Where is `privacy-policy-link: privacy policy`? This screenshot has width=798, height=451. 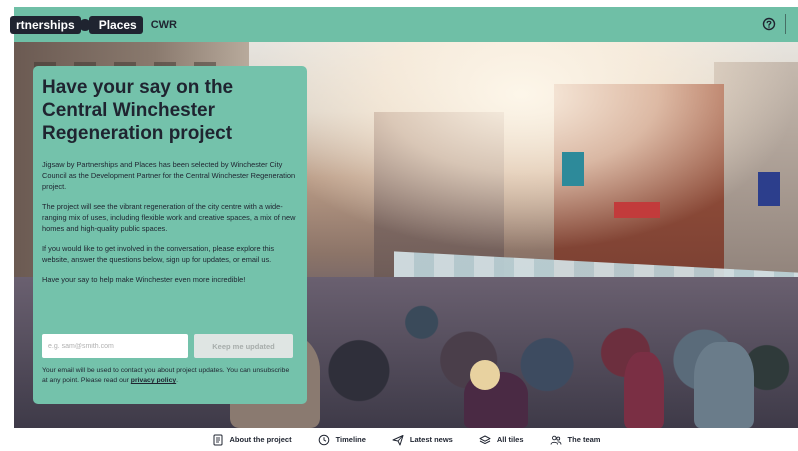 privacy-policy-link: privacy policy is located at coordinates (153, 380).